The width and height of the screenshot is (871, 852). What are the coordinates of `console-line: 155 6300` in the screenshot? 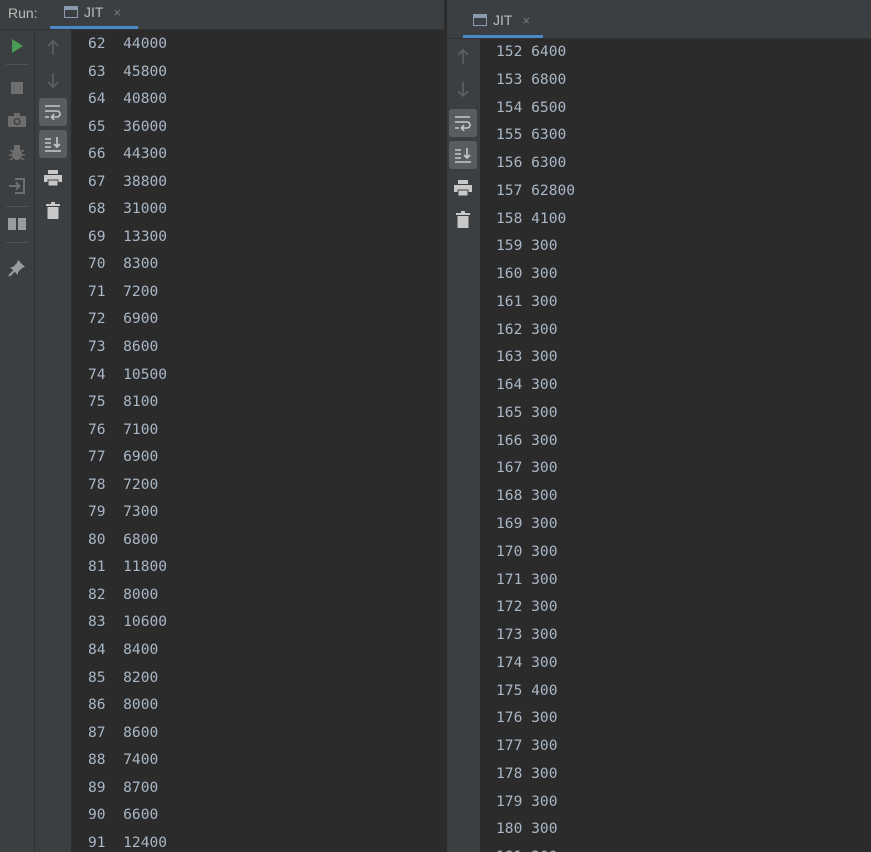 It's located at (531, 135).